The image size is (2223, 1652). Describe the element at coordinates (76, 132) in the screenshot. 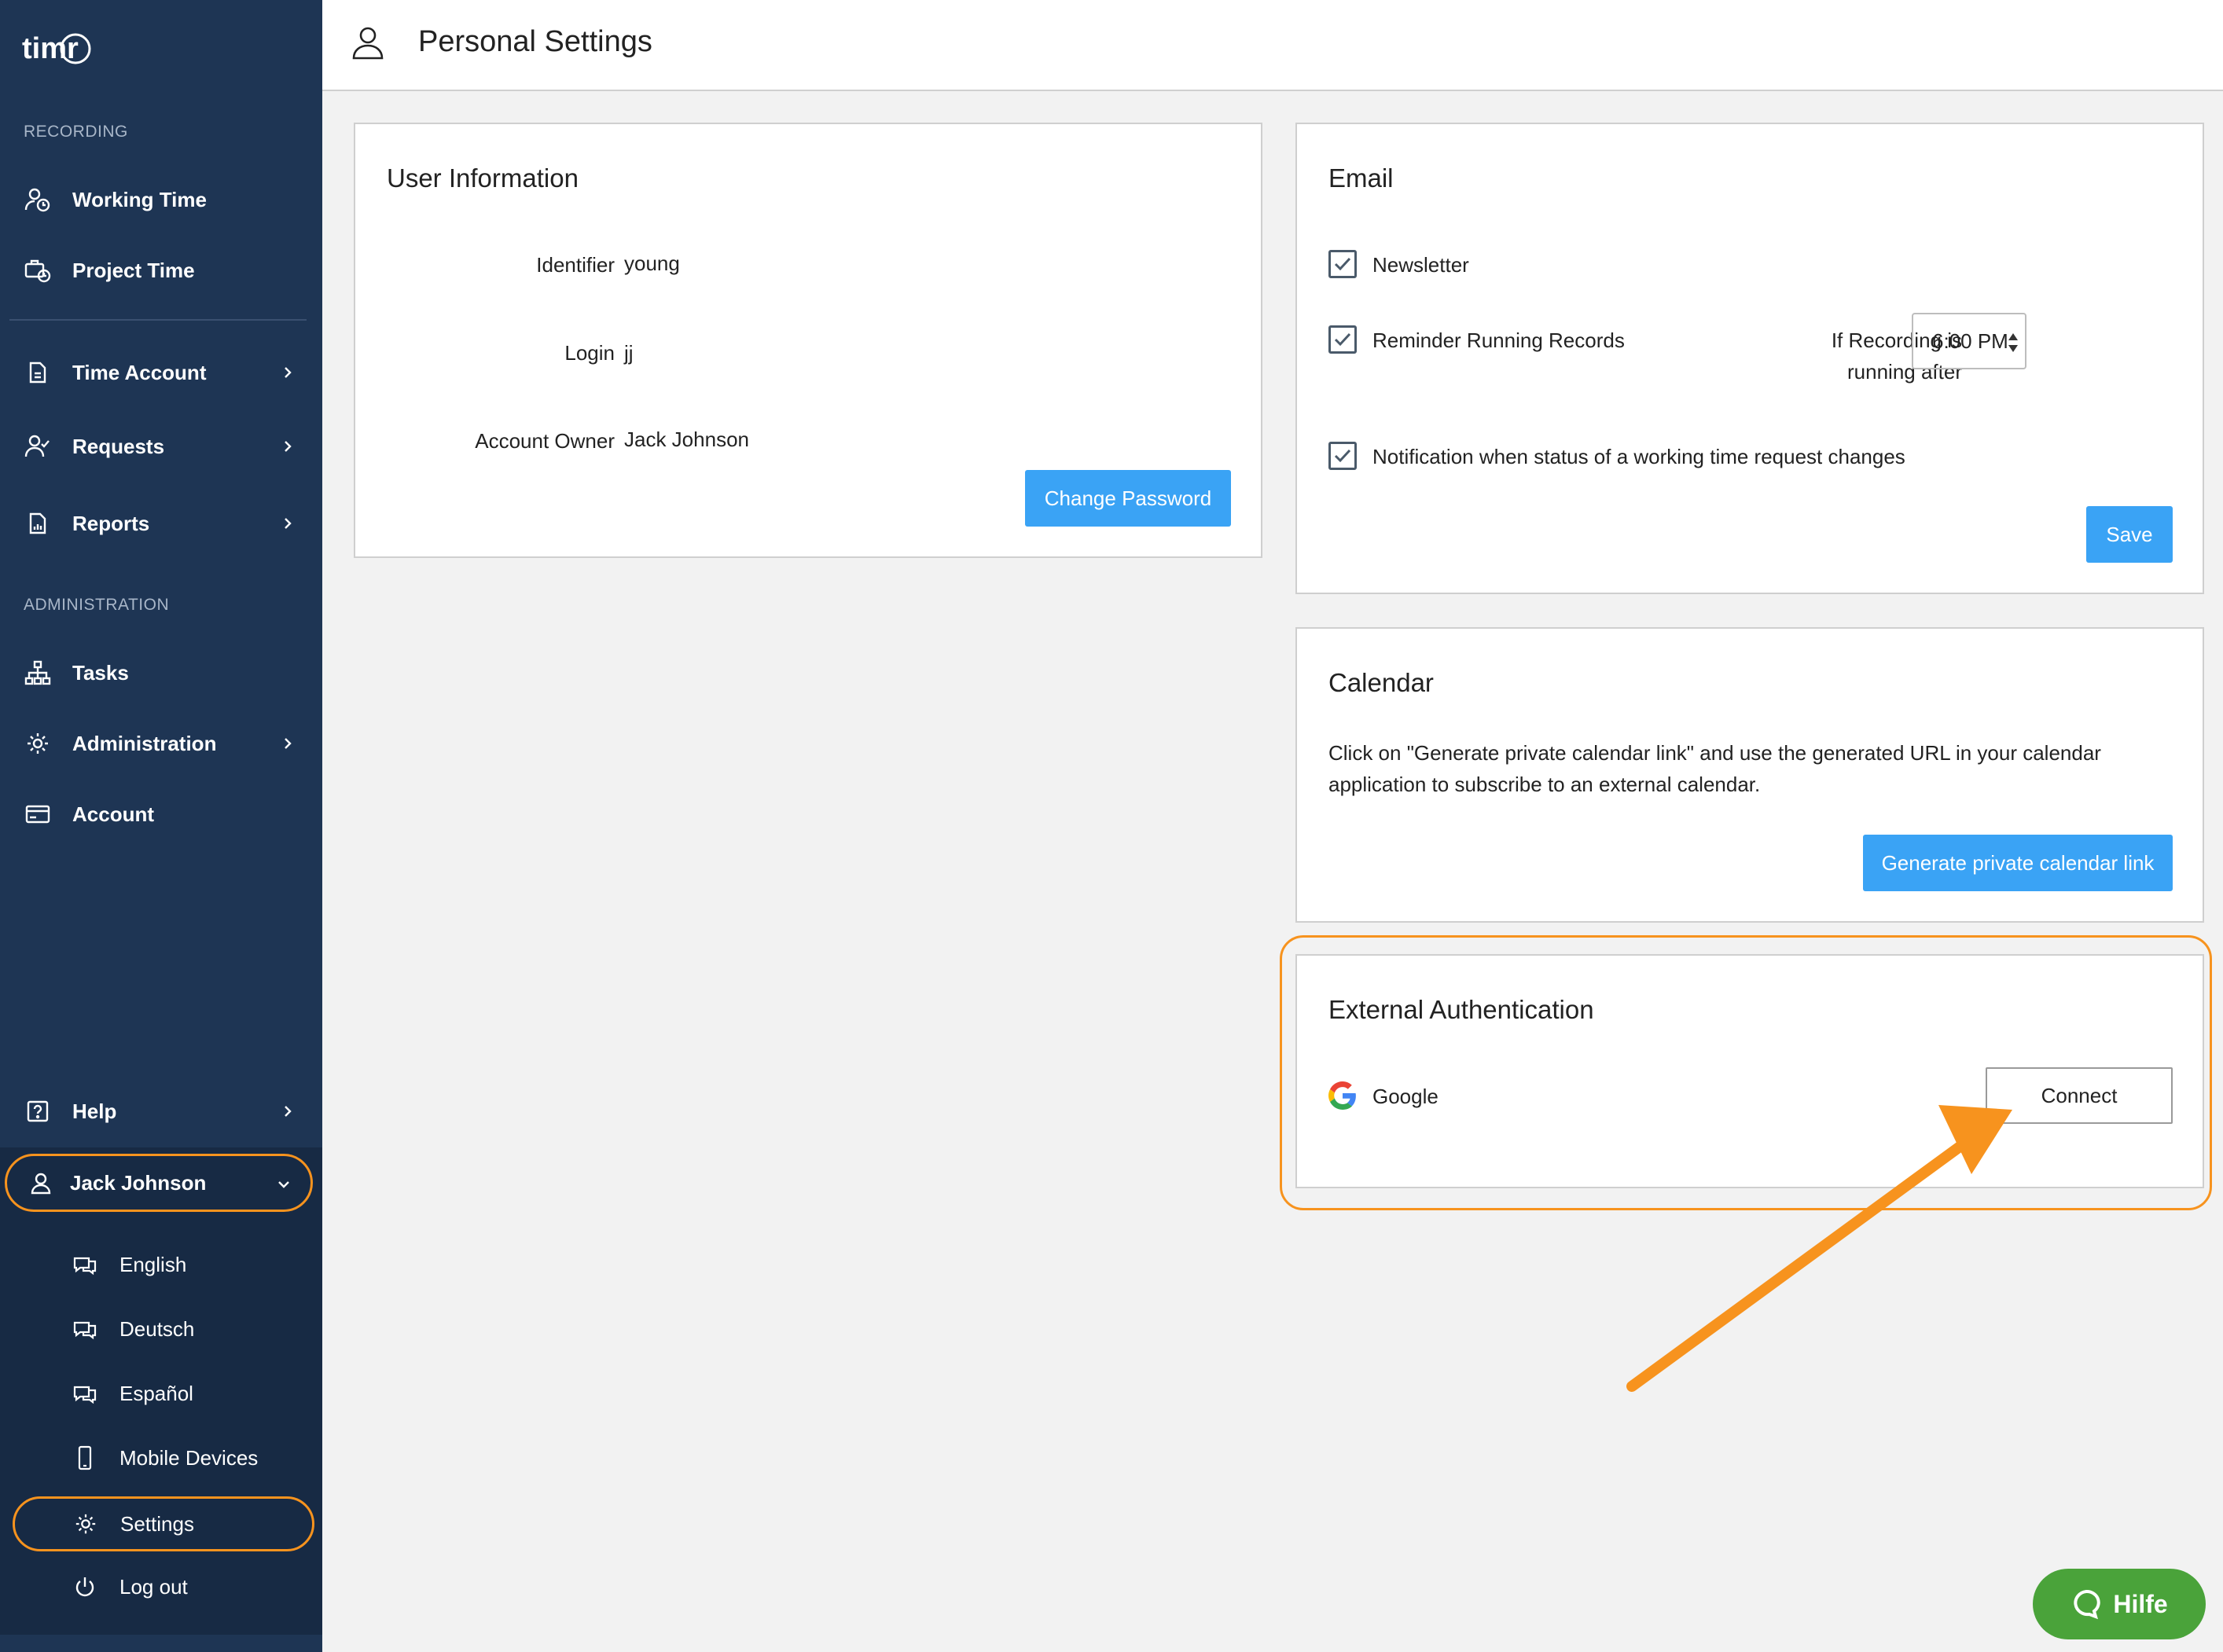

I see `section-label-recording: RECORDING` at that location.